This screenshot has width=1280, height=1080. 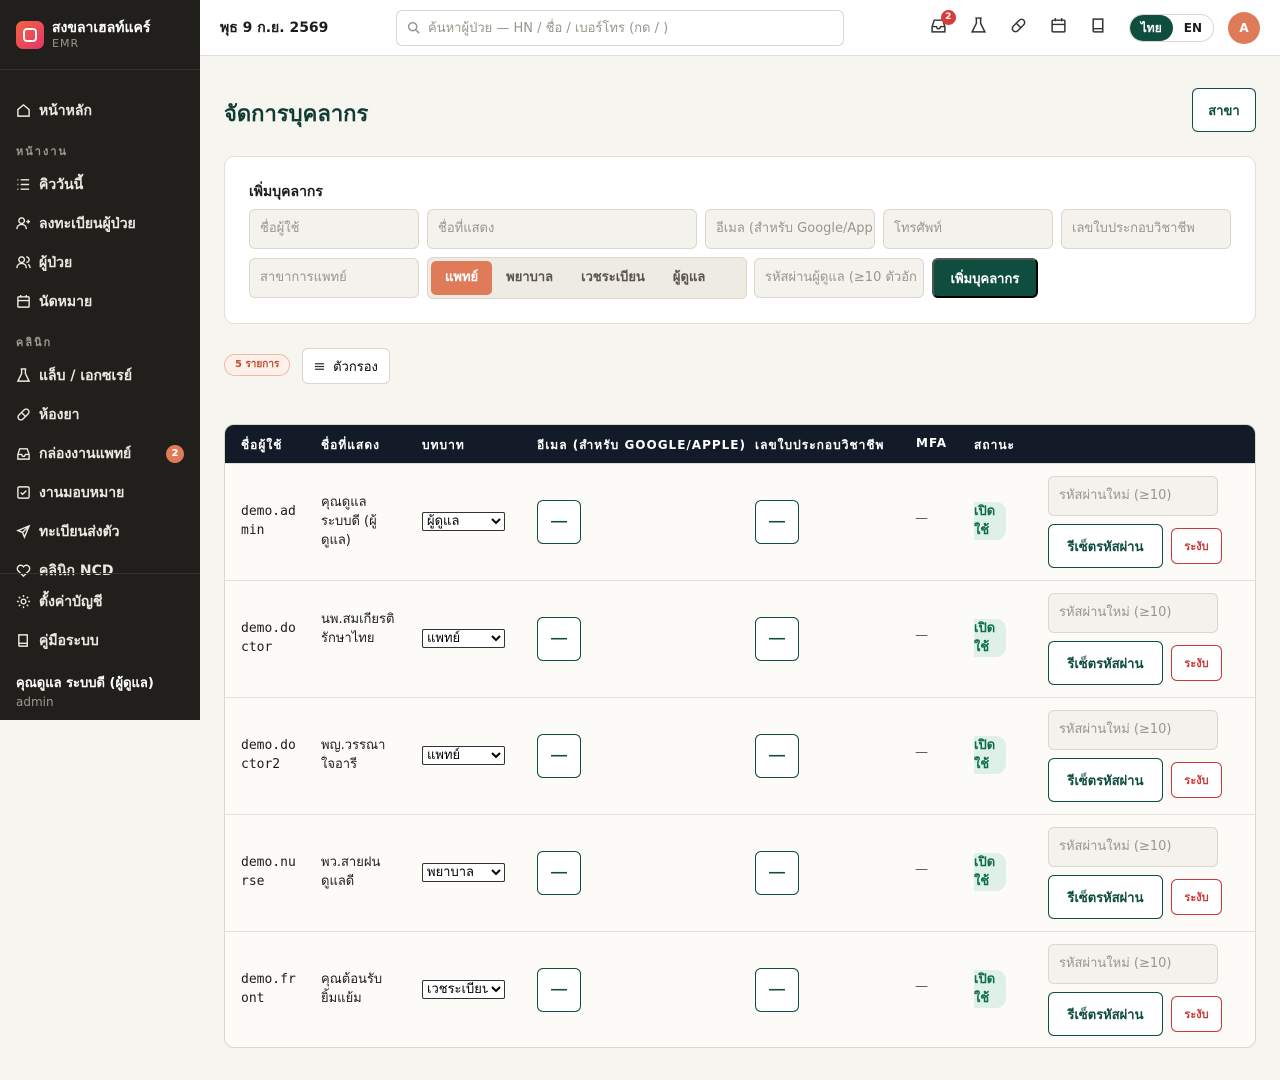 What do you see at coordinates (689, 278) in the screenshot?
I see `role-option-admin: ผู้ดูแล` at bounding box center [689, 278].